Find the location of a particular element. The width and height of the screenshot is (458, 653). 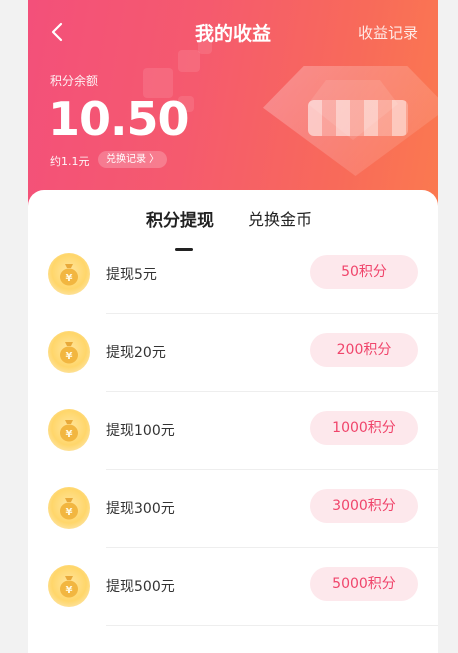

withdraw-option-label: 提现20元 is located at coordinates (136, 353).